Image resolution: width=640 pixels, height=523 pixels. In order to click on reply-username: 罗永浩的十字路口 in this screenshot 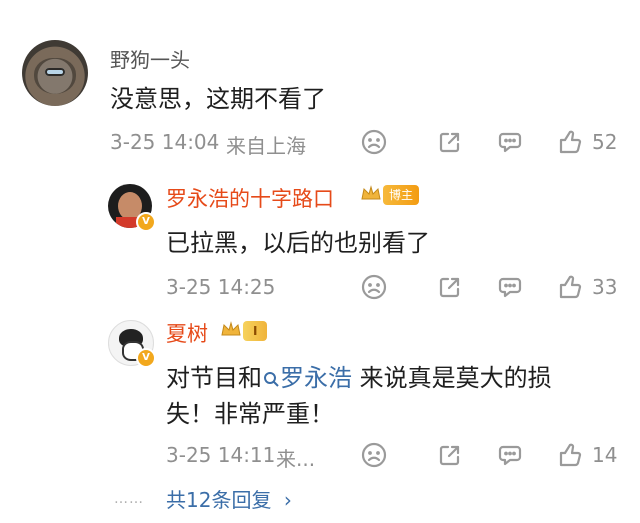, I will do `click(250, 198)`.